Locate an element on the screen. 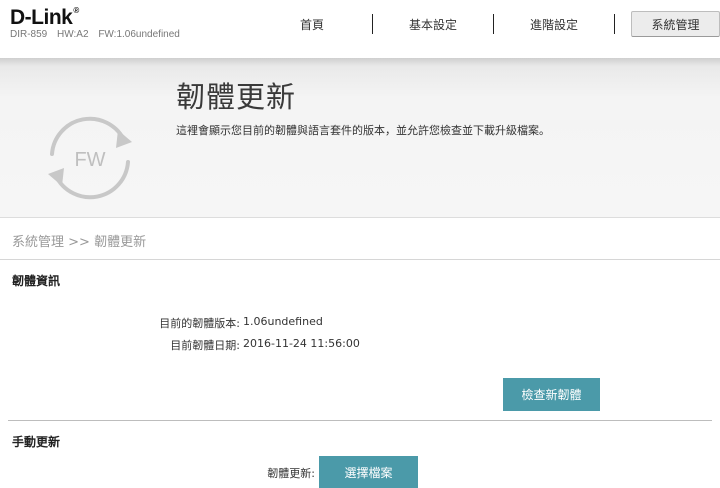  breadcrumb-parent: 系統管理 is located at coordinates (38, 242).